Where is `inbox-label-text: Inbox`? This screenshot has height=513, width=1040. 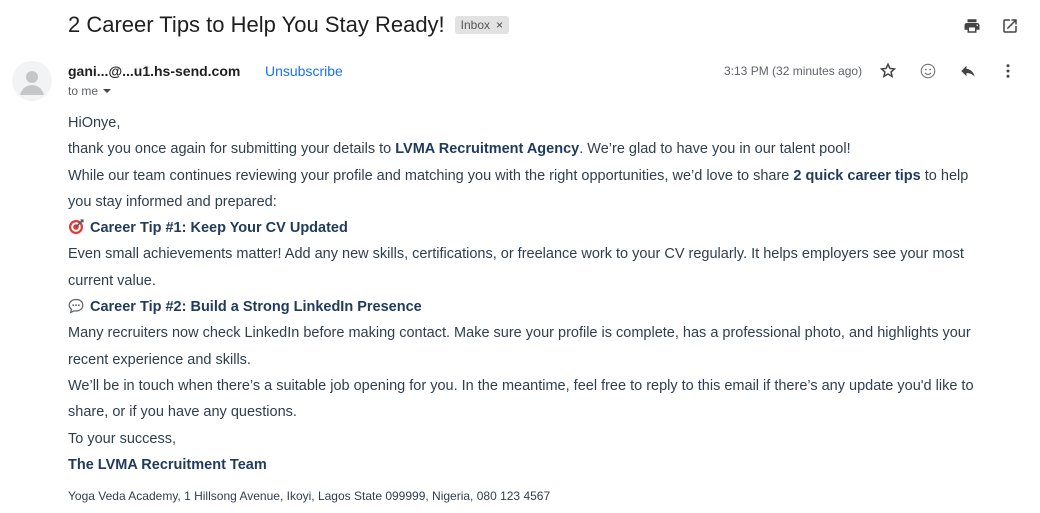
inbox-label-text: Inbox is located at coordinates (475, 25).